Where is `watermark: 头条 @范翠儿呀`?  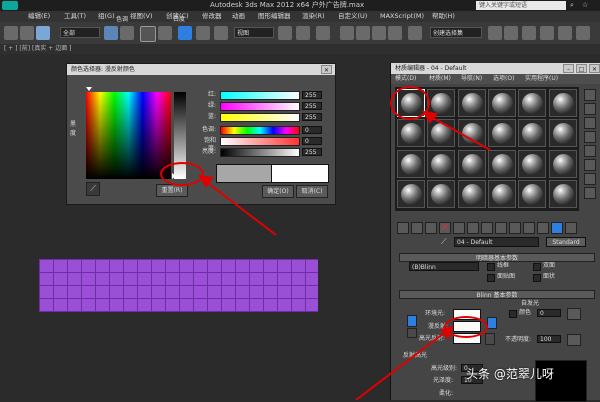
watermark: 头条 @范翠儿呀 is located at coordinates (510, 374).